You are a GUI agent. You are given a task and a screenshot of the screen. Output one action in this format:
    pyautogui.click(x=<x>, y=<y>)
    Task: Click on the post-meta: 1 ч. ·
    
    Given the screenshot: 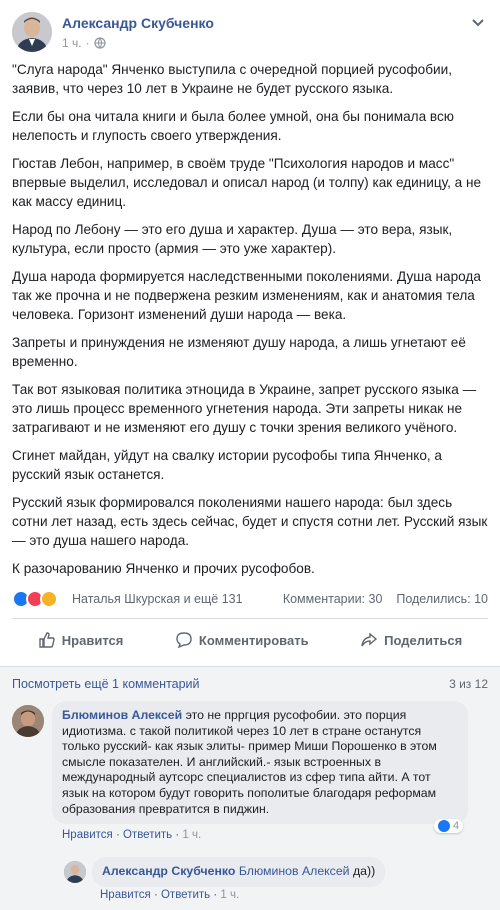 What is the action you would take?
    pyautogui.click(x=84, y=43)
    